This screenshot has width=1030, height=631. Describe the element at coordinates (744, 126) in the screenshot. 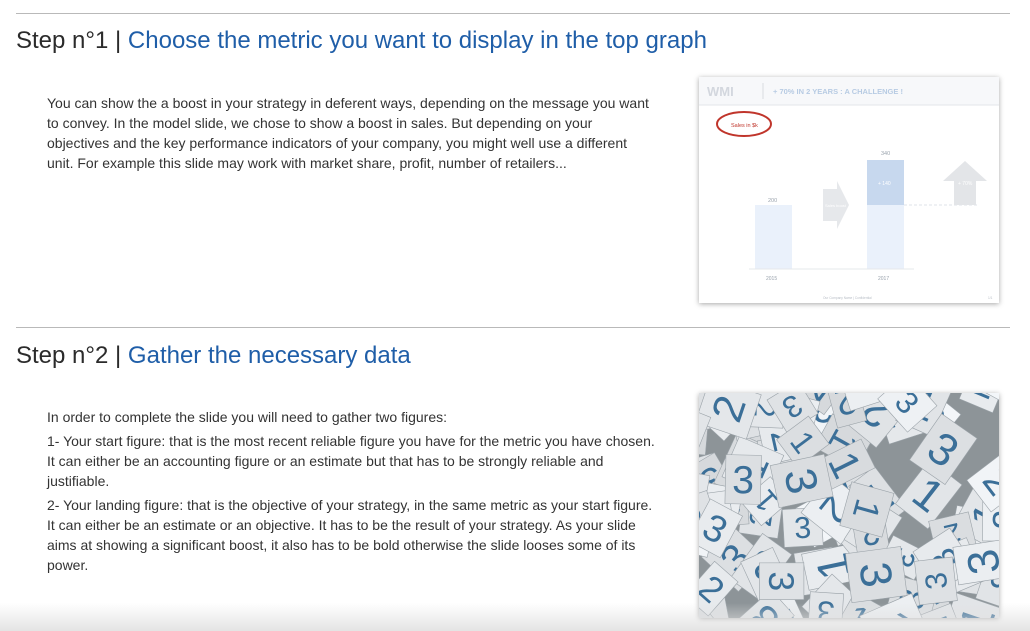

I see `slide-circled-label: Sales in $k` at that location.